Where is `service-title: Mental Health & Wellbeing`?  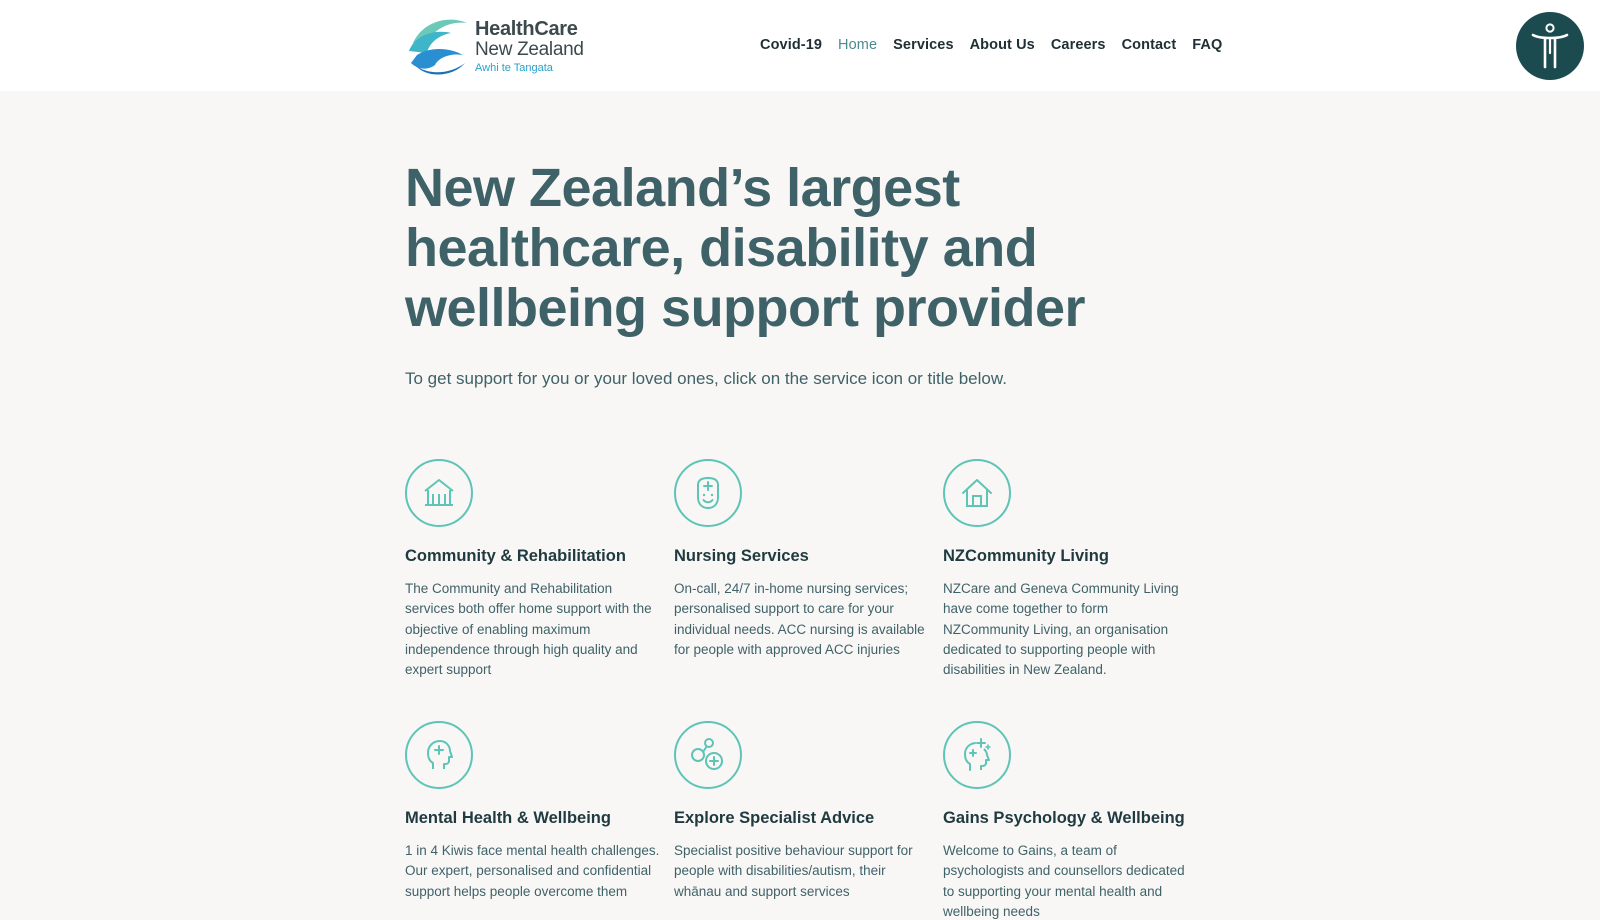 service-title: Mental Health & Wellbeing is located at coordinates (532, 818).